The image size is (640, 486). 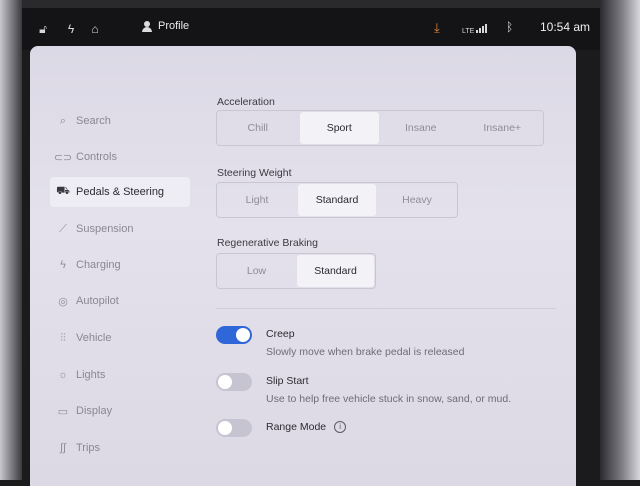 What do you see at coordinates (234, 382) in the screenshot?
I see `slip-start-toggle` at bounding box center [234, 382].